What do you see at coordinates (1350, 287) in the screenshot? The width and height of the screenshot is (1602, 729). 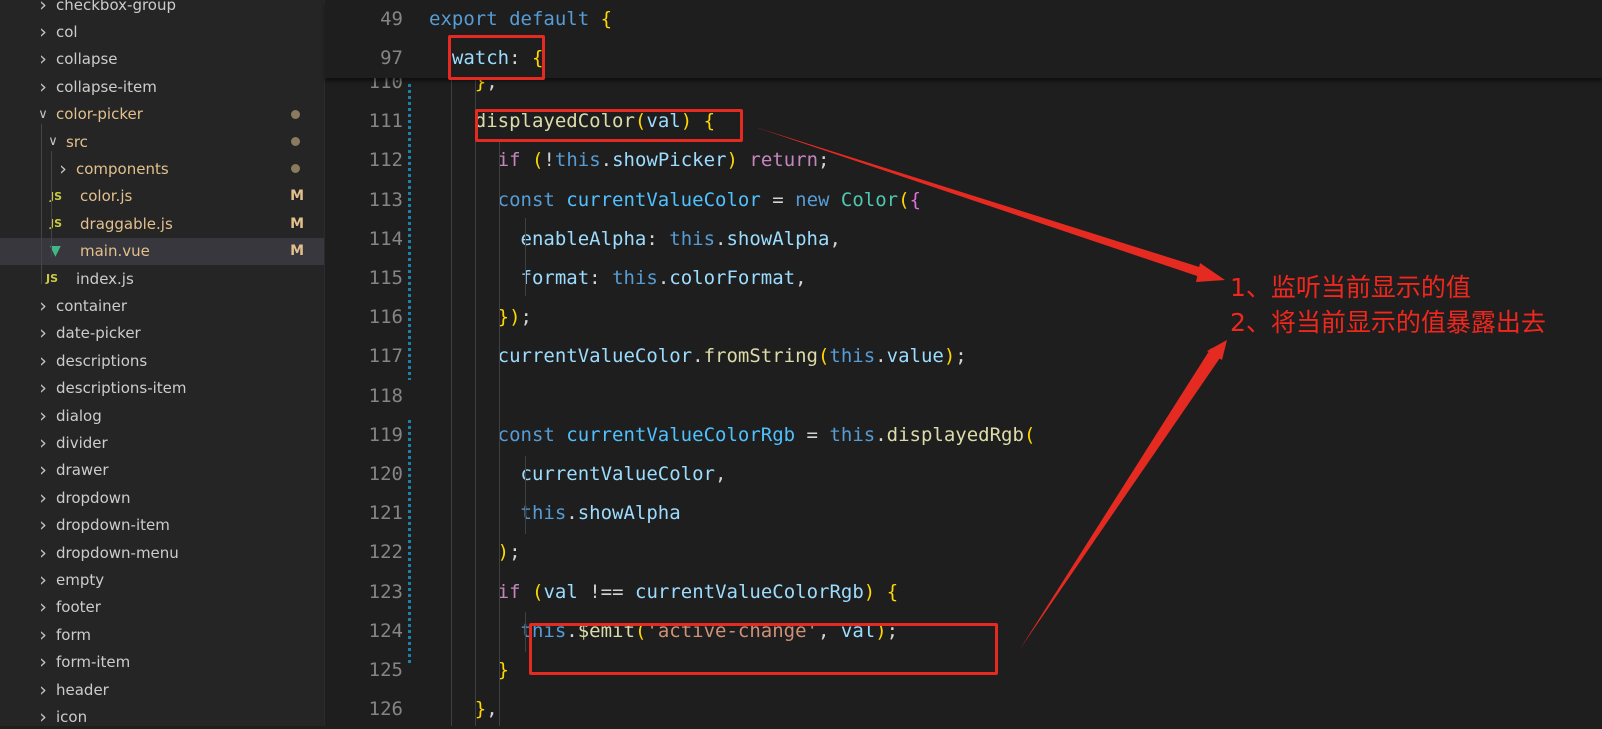 I see `annotation-note-1: 1、监听当前显示的值` at bounding box center [1350, 287].